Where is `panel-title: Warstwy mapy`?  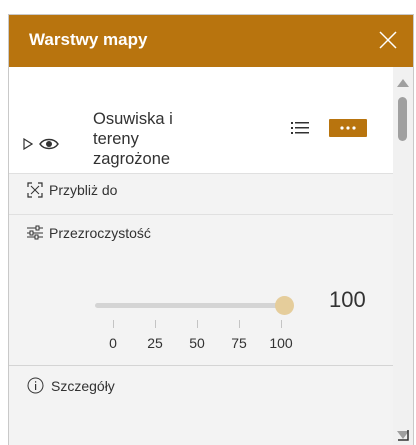
panel-title: Warstwy mapy is located at coordinates (88, 39).